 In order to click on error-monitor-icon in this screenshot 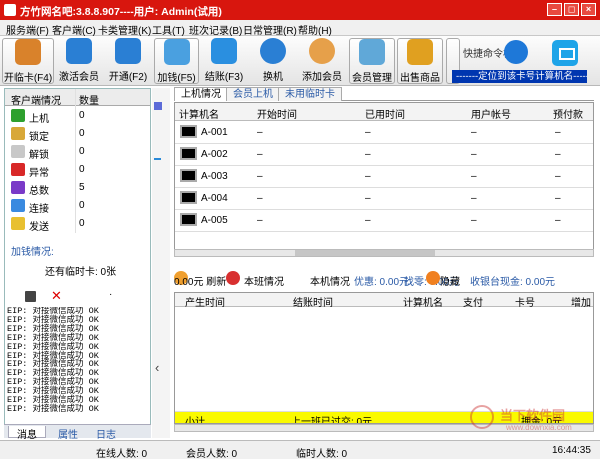, I will do `click(18, 169)`.